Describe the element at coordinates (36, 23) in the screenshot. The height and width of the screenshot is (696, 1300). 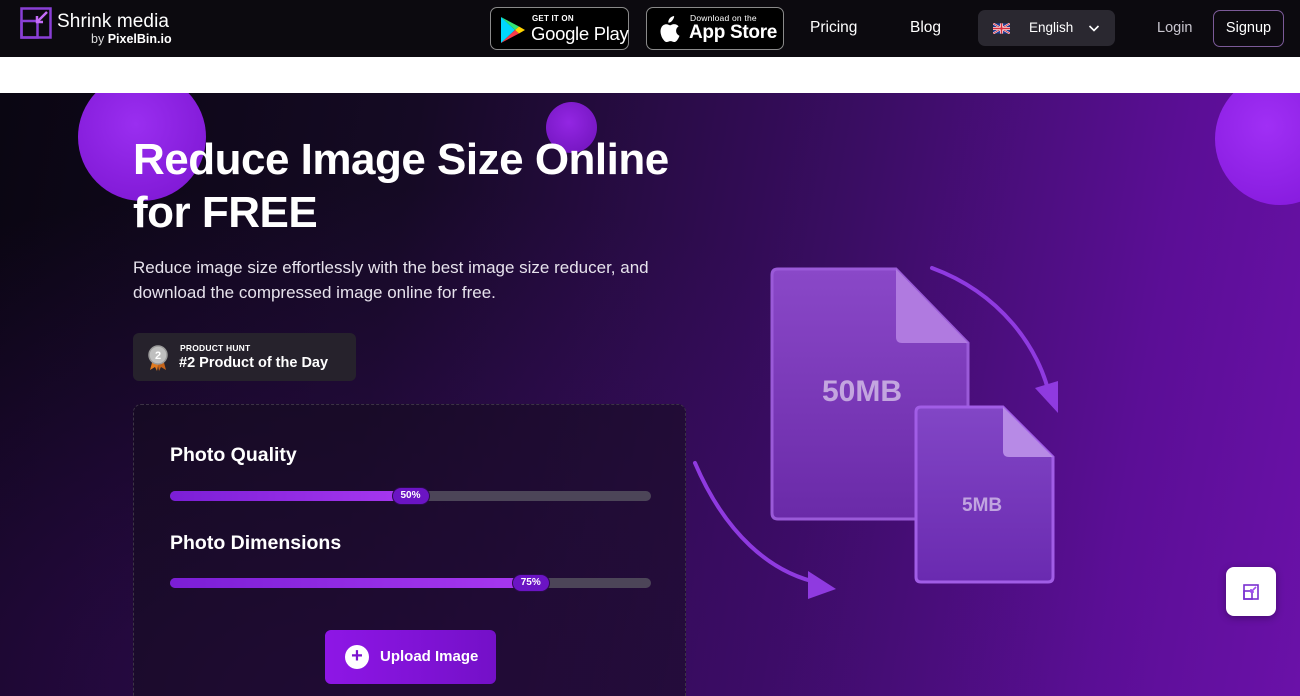
I see `shrink-media-logo-icon` at that location.